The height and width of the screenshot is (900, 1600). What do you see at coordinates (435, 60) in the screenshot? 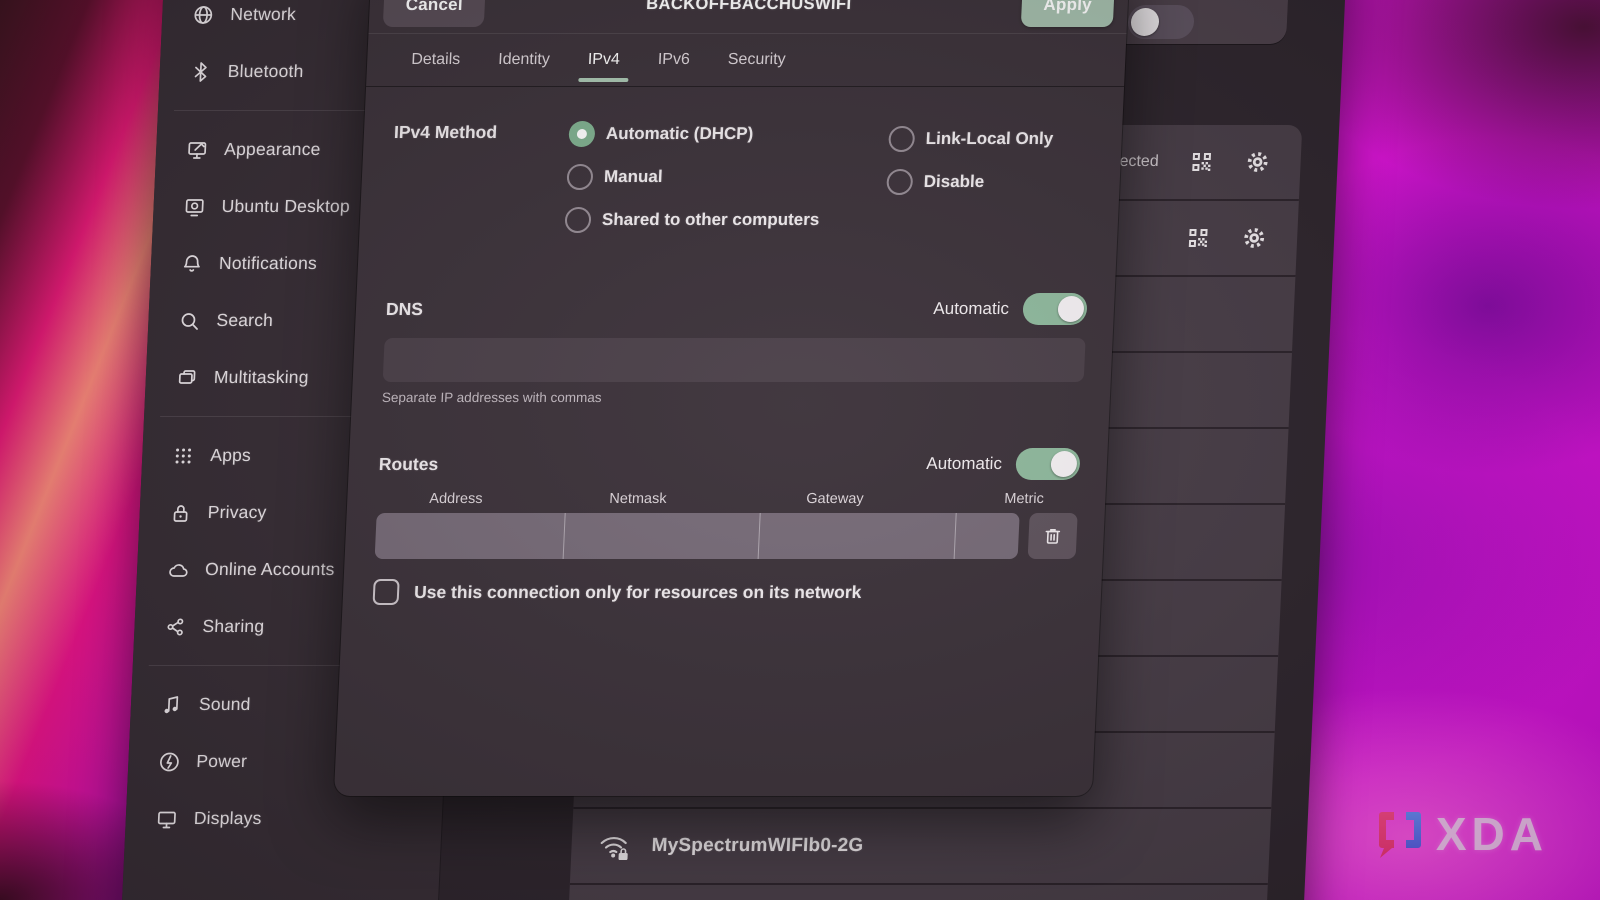
I see `tab-details: Details` at bounding box center [435, 60].